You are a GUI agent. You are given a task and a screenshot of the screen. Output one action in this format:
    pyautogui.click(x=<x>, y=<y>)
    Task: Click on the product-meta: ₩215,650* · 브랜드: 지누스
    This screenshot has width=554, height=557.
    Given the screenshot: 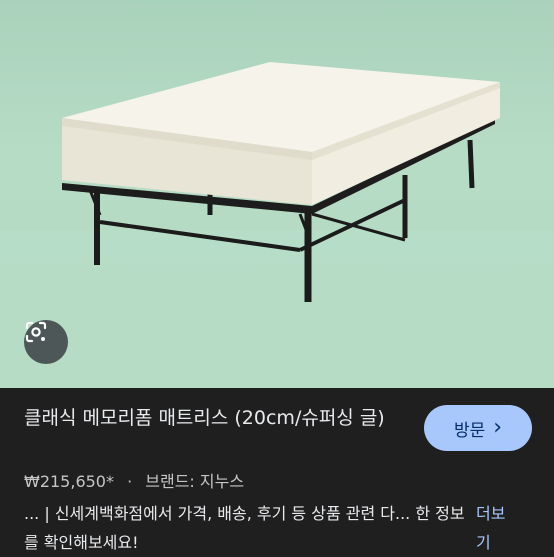 What is the action you would take?
    pyautogui.click(x=134, y=480)
    